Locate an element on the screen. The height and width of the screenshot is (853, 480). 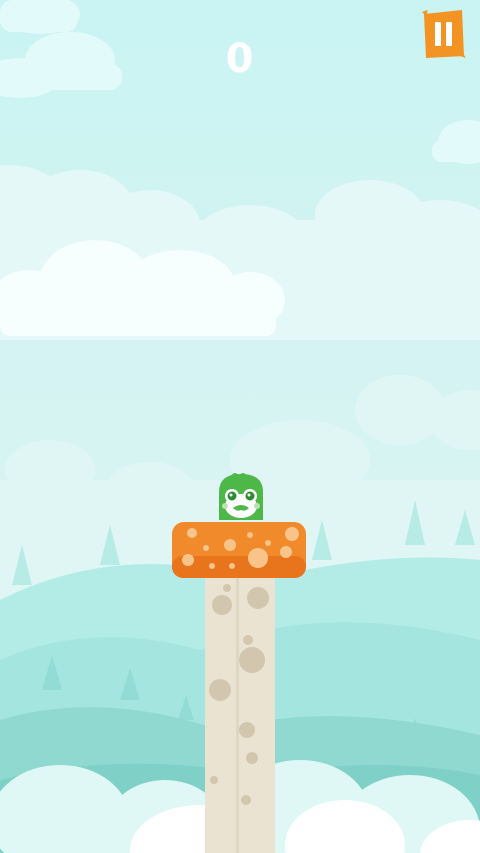
pillar-and-platform is located at coordinates (239, 687).